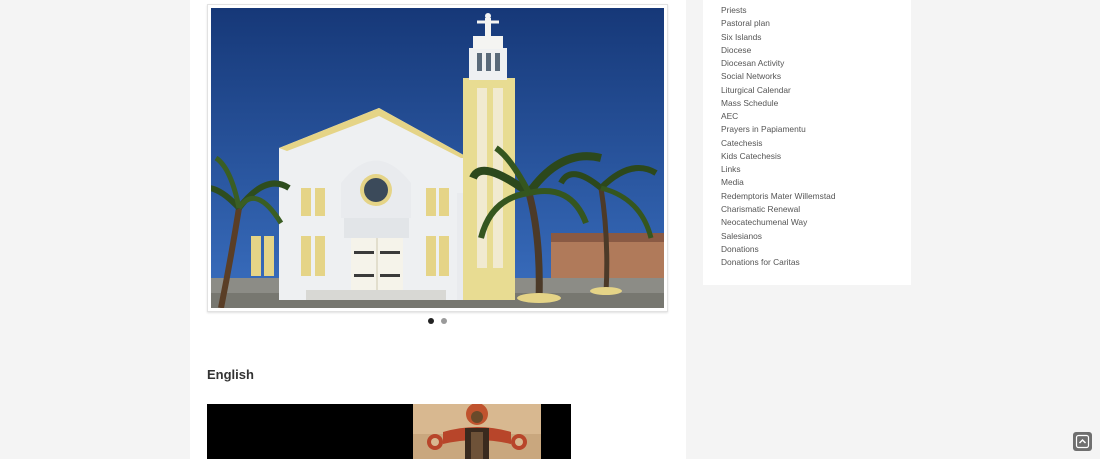 The height and width of the screenshot is (459, 1100). I want to click on sidebar-item-social-networks: Social Networks, so click(778, 76).